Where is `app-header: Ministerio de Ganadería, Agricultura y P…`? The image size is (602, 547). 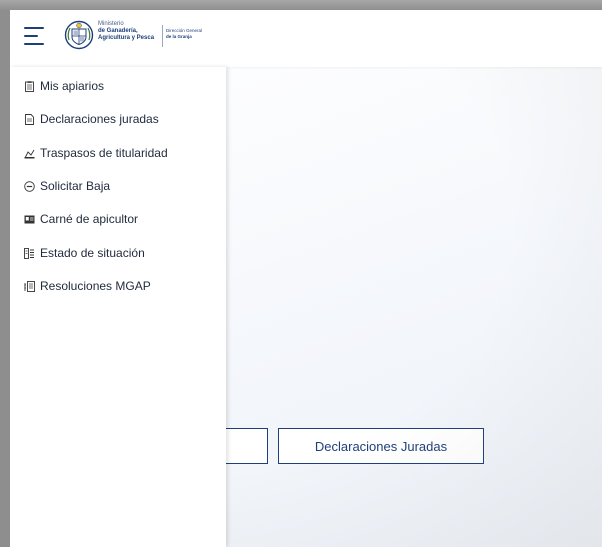
app-header: Ministerio de Ganadería, Agricultura y P… is located at coordinates (306, 38).